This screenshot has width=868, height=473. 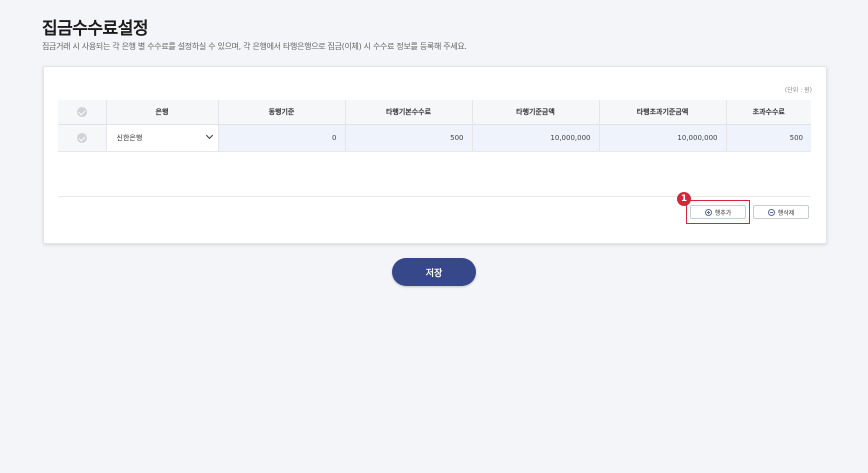 I want to click on bank-select-value: 신한은행, so click(x=129, y=138).